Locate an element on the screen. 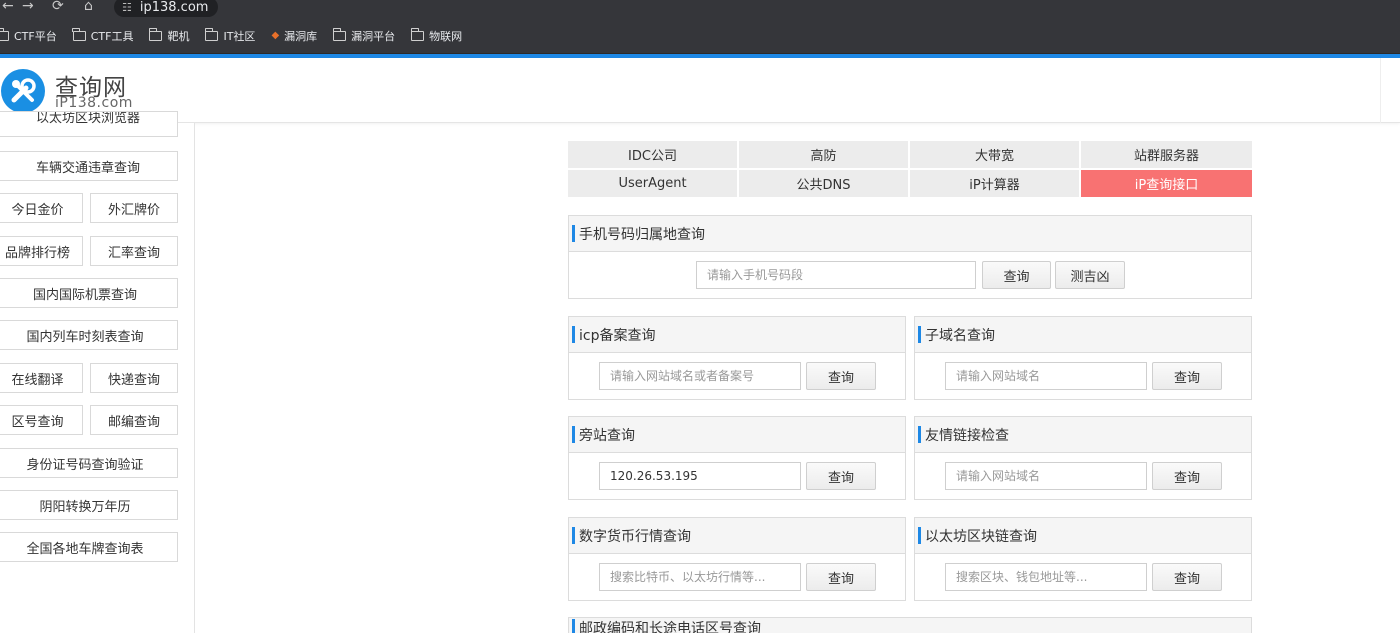  panel-title: 友情链接检查 is located at coordinates (1083, 435).